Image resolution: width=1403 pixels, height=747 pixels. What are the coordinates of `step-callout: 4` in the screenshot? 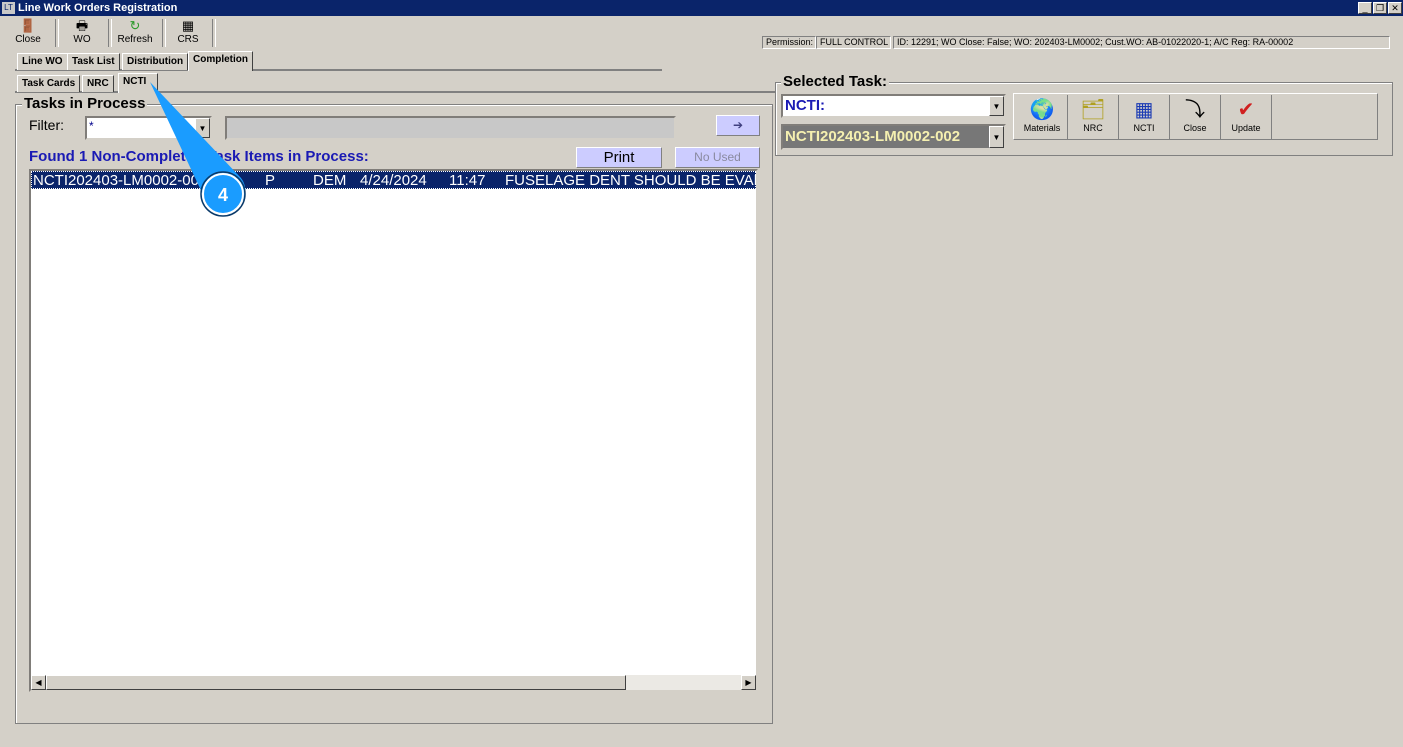 It's located at (198, 149).